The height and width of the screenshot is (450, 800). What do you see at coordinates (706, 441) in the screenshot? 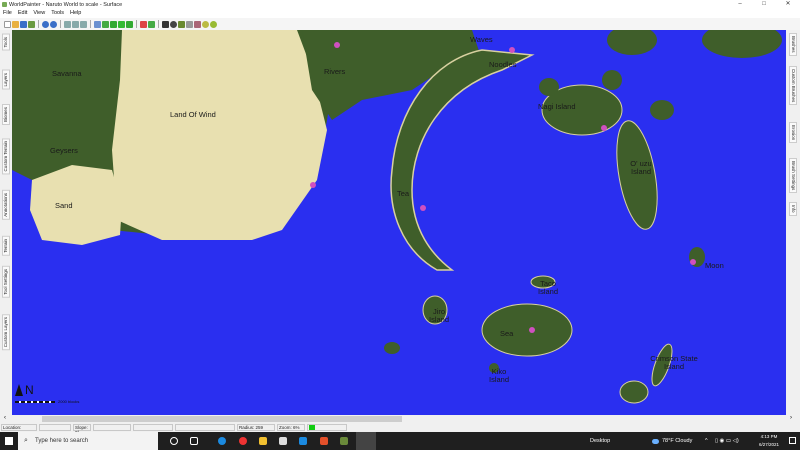
I see `tray-chevron-icon: ^` at bounding box center [706, 441].